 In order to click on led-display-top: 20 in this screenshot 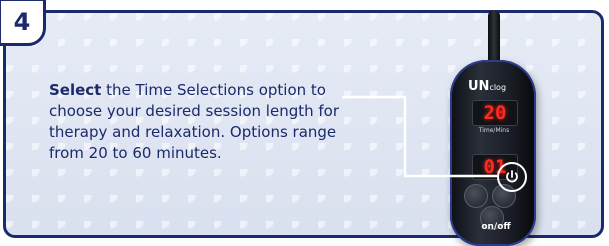, I will do `click(495, 113)`.